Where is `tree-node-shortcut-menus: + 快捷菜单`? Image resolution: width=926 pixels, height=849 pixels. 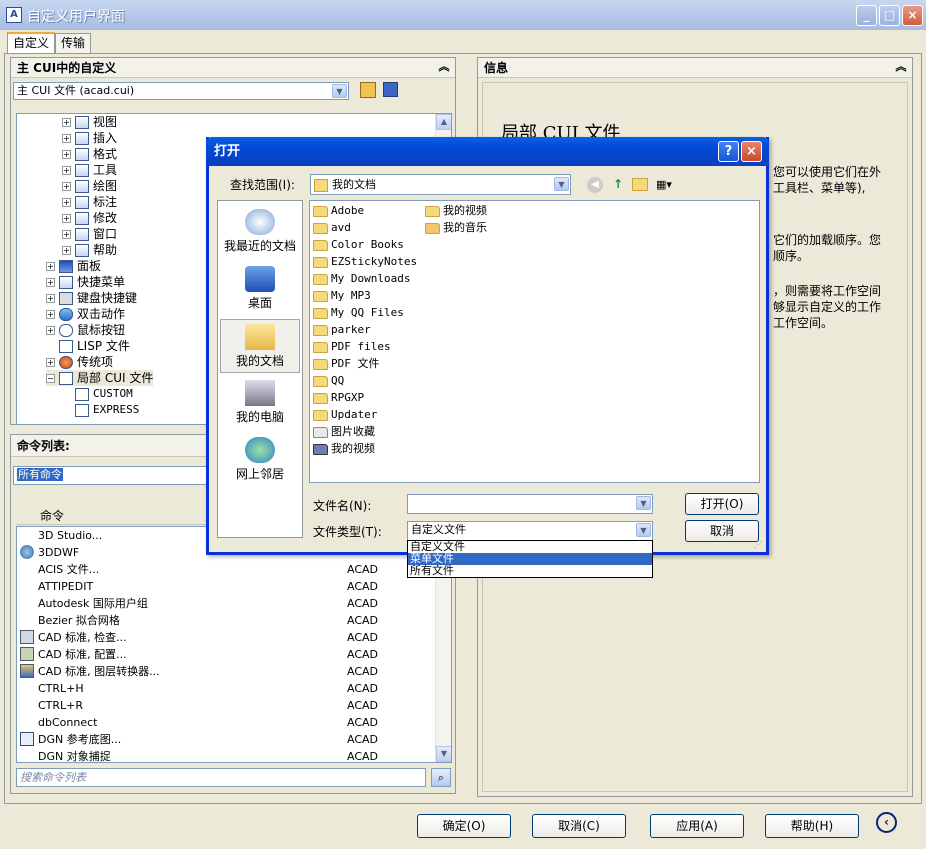 tree-node-shortcut-menus: + 快捷菜单 is located at coordinates (85, 282).